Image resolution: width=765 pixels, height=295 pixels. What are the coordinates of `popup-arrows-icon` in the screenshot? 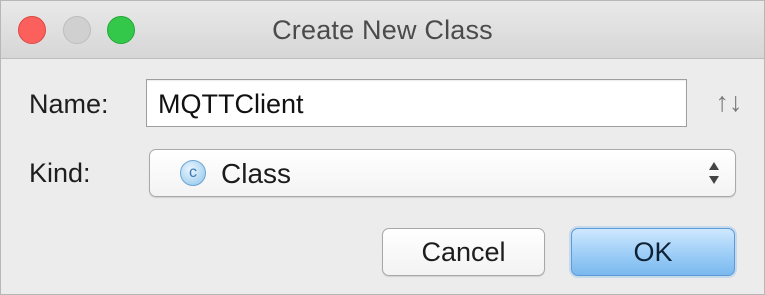 It's located at (714, 173).